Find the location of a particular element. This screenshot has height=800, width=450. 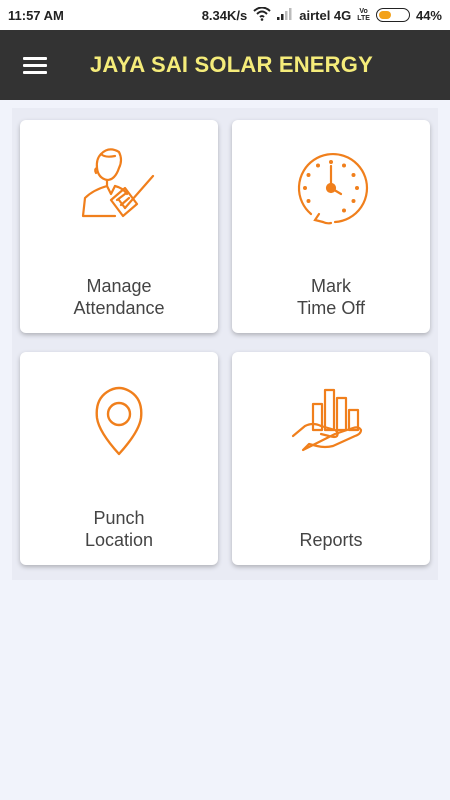

battery-fill is located at coordinates (384, 15).